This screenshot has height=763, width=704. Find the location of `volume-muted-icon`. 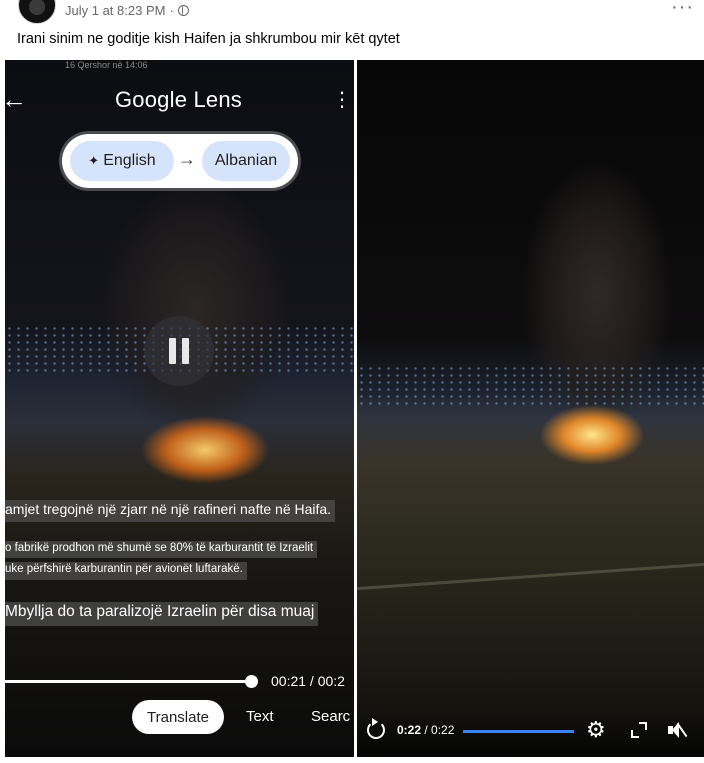

volume-muted-icon is located at coordinates (679, 730).